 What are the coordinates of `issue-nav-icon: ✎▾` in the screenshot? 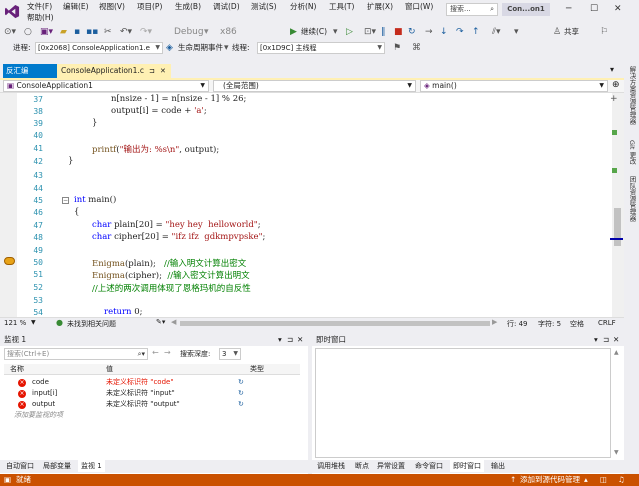 It's located at (160, 322).